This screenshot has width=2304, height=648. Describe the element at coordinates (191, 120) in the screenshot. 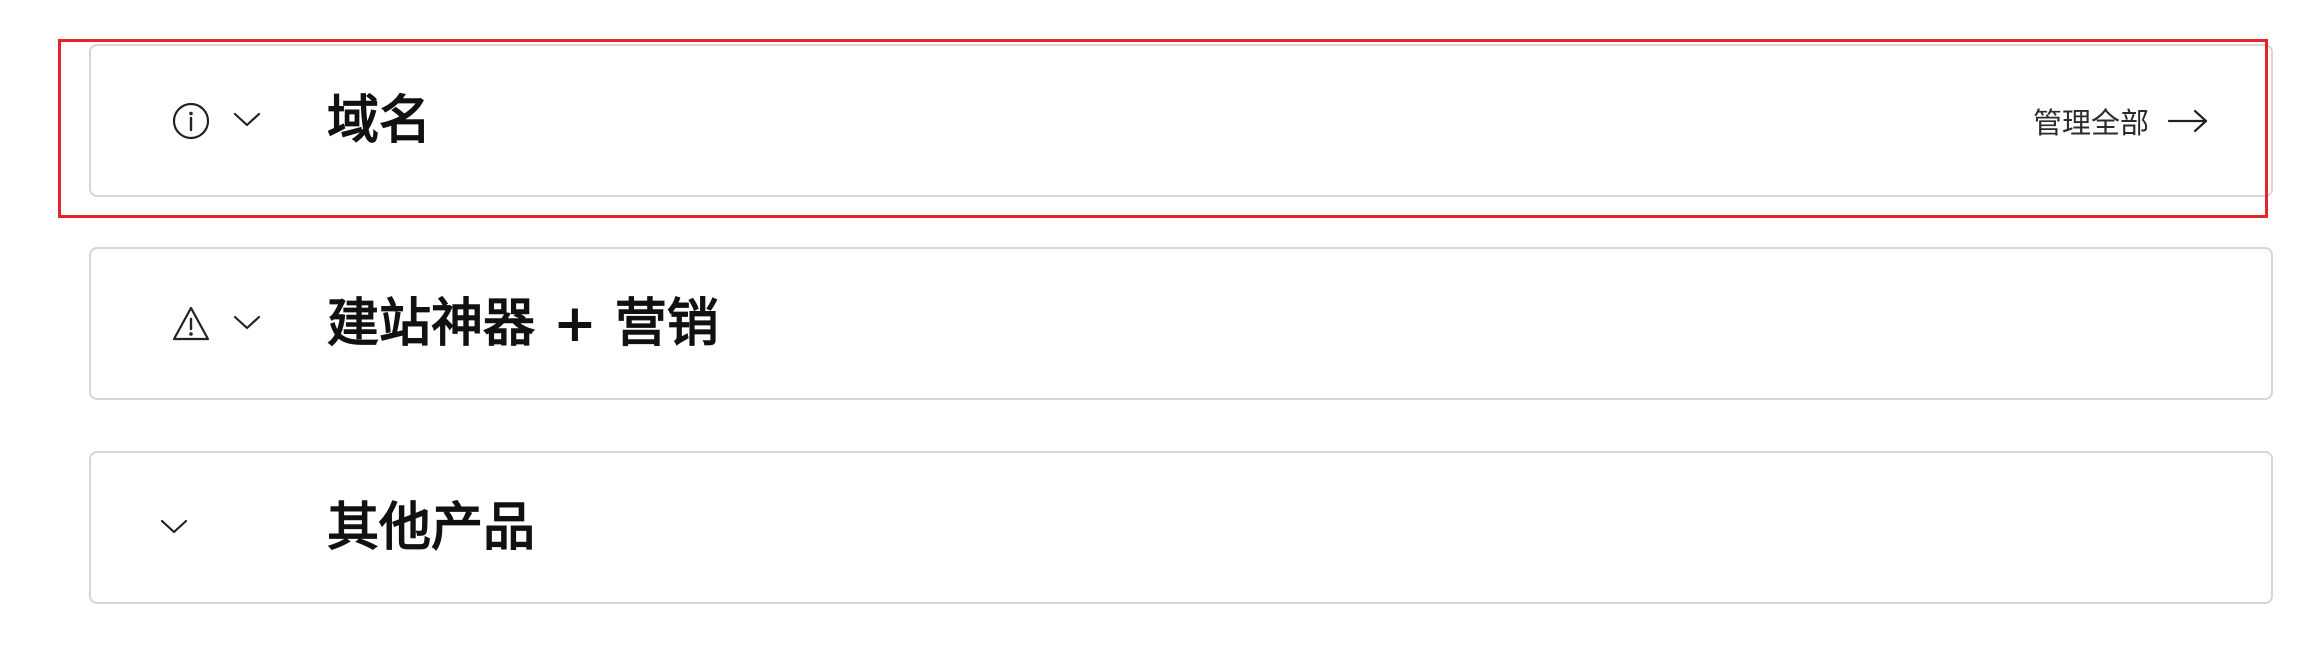

I see `info-circle-icon` at that location.